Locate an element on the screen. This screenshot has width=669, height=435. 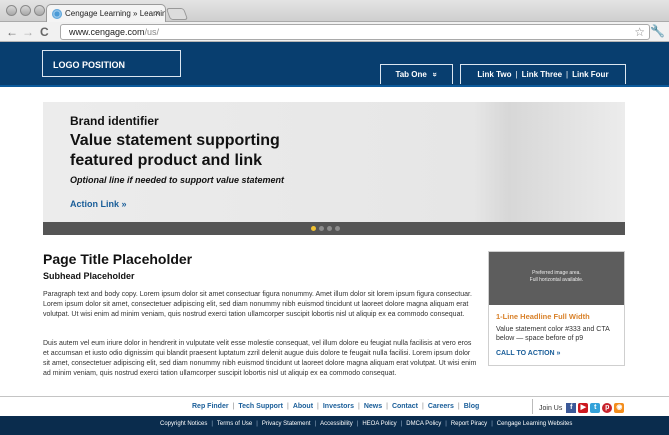
link-two: Link Two is located at coordinates (494, 74).